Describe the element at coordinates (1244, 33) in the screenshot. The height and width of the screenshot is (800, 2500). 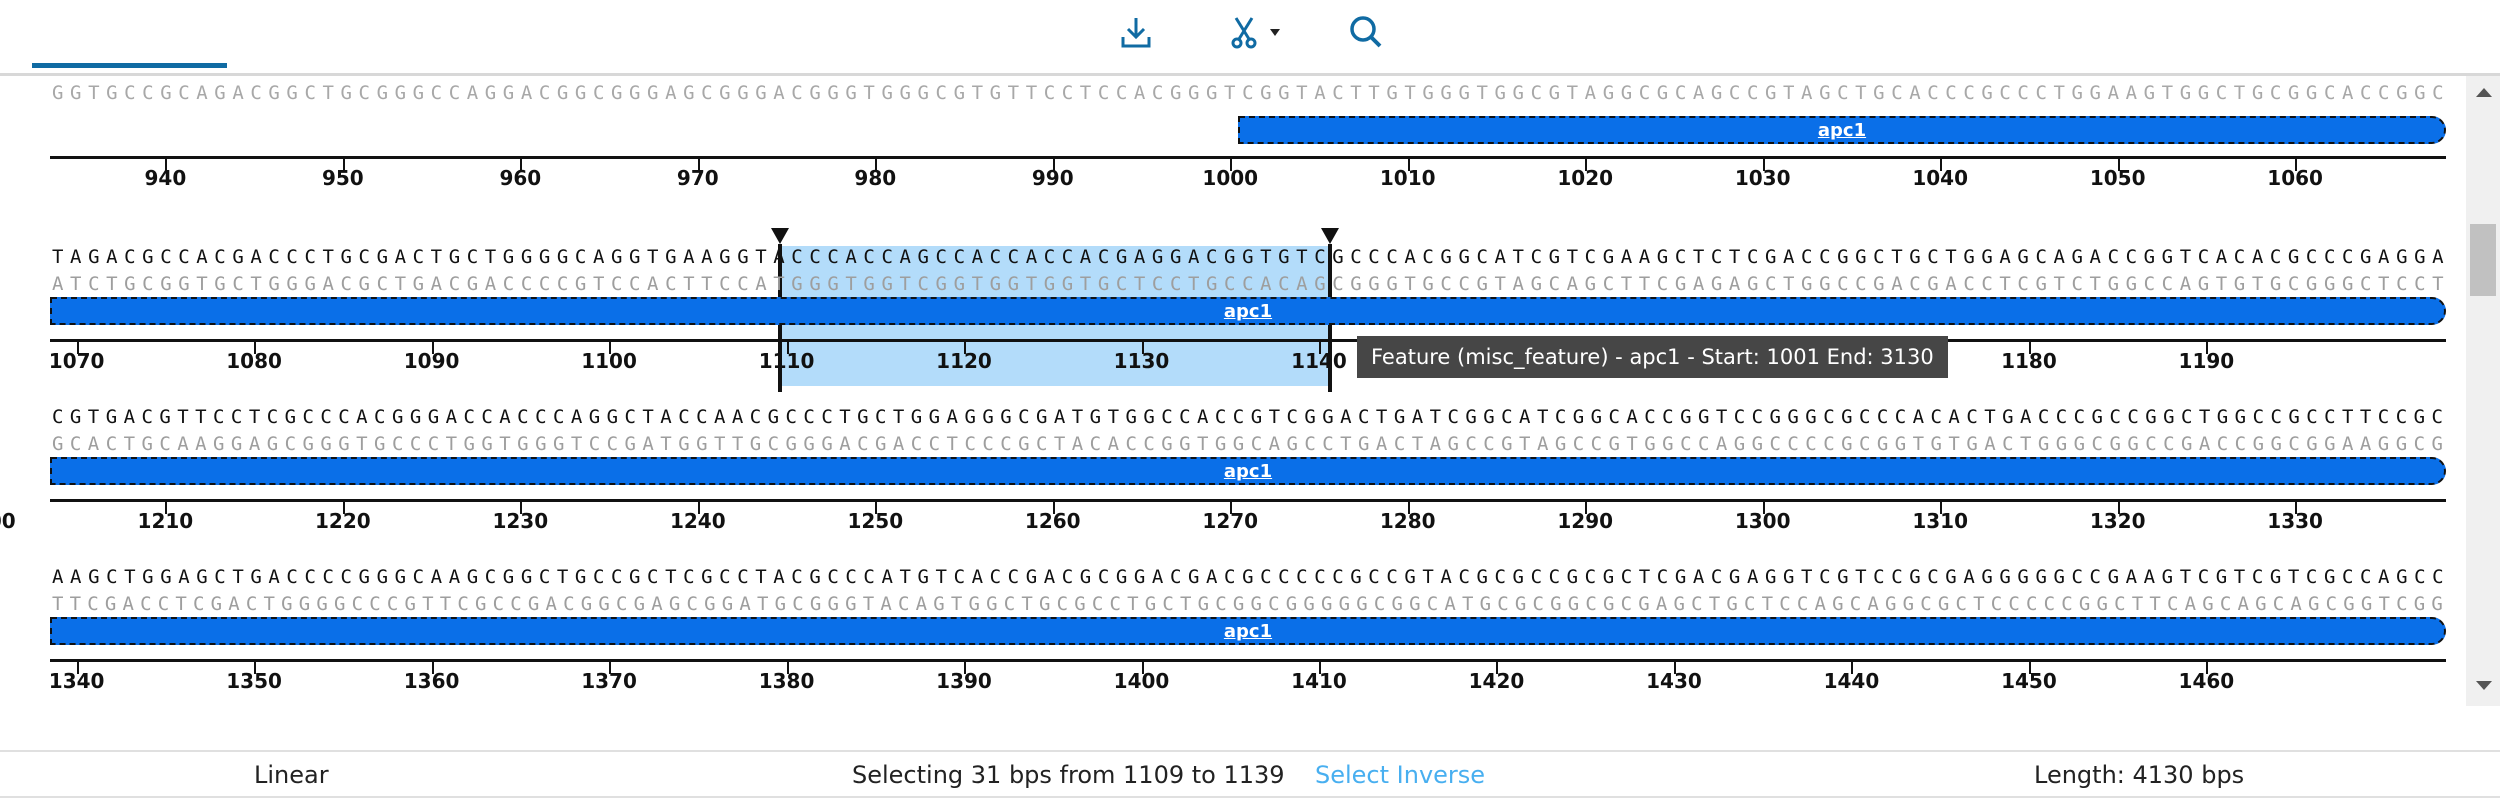
I see `cut-icon` at that location.